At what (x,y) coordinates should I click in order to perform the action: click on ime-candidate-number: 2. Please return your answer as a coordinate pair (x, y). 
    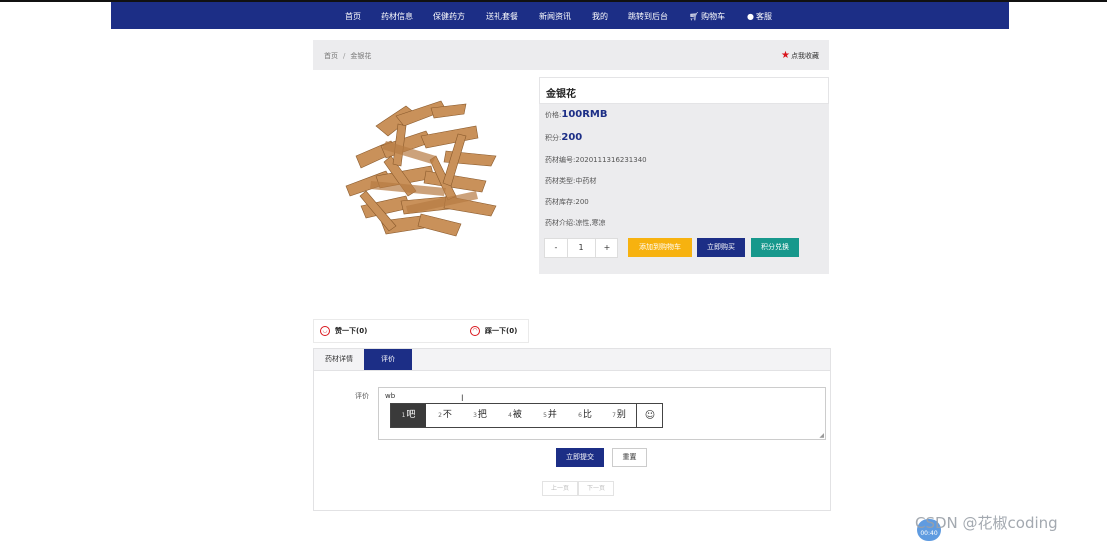
    Looking at the image, I should click on (440, 415).